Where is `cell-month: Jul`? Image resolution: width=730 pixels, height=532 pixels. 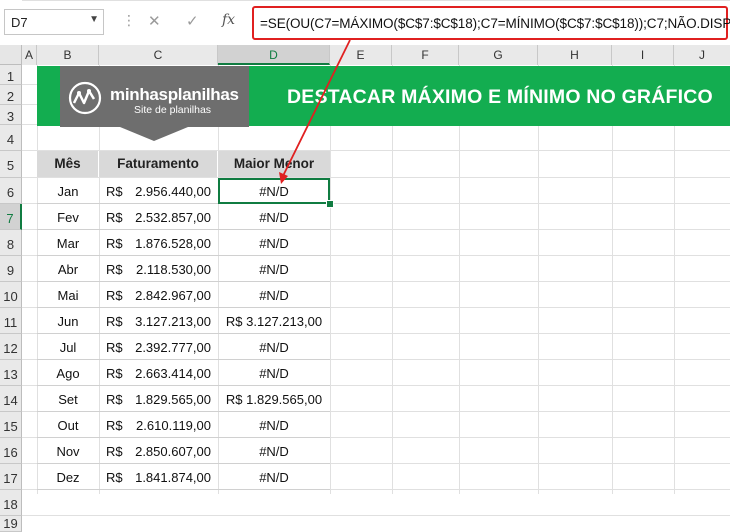
cell-month: Jul is located at coordinates (68, 347).